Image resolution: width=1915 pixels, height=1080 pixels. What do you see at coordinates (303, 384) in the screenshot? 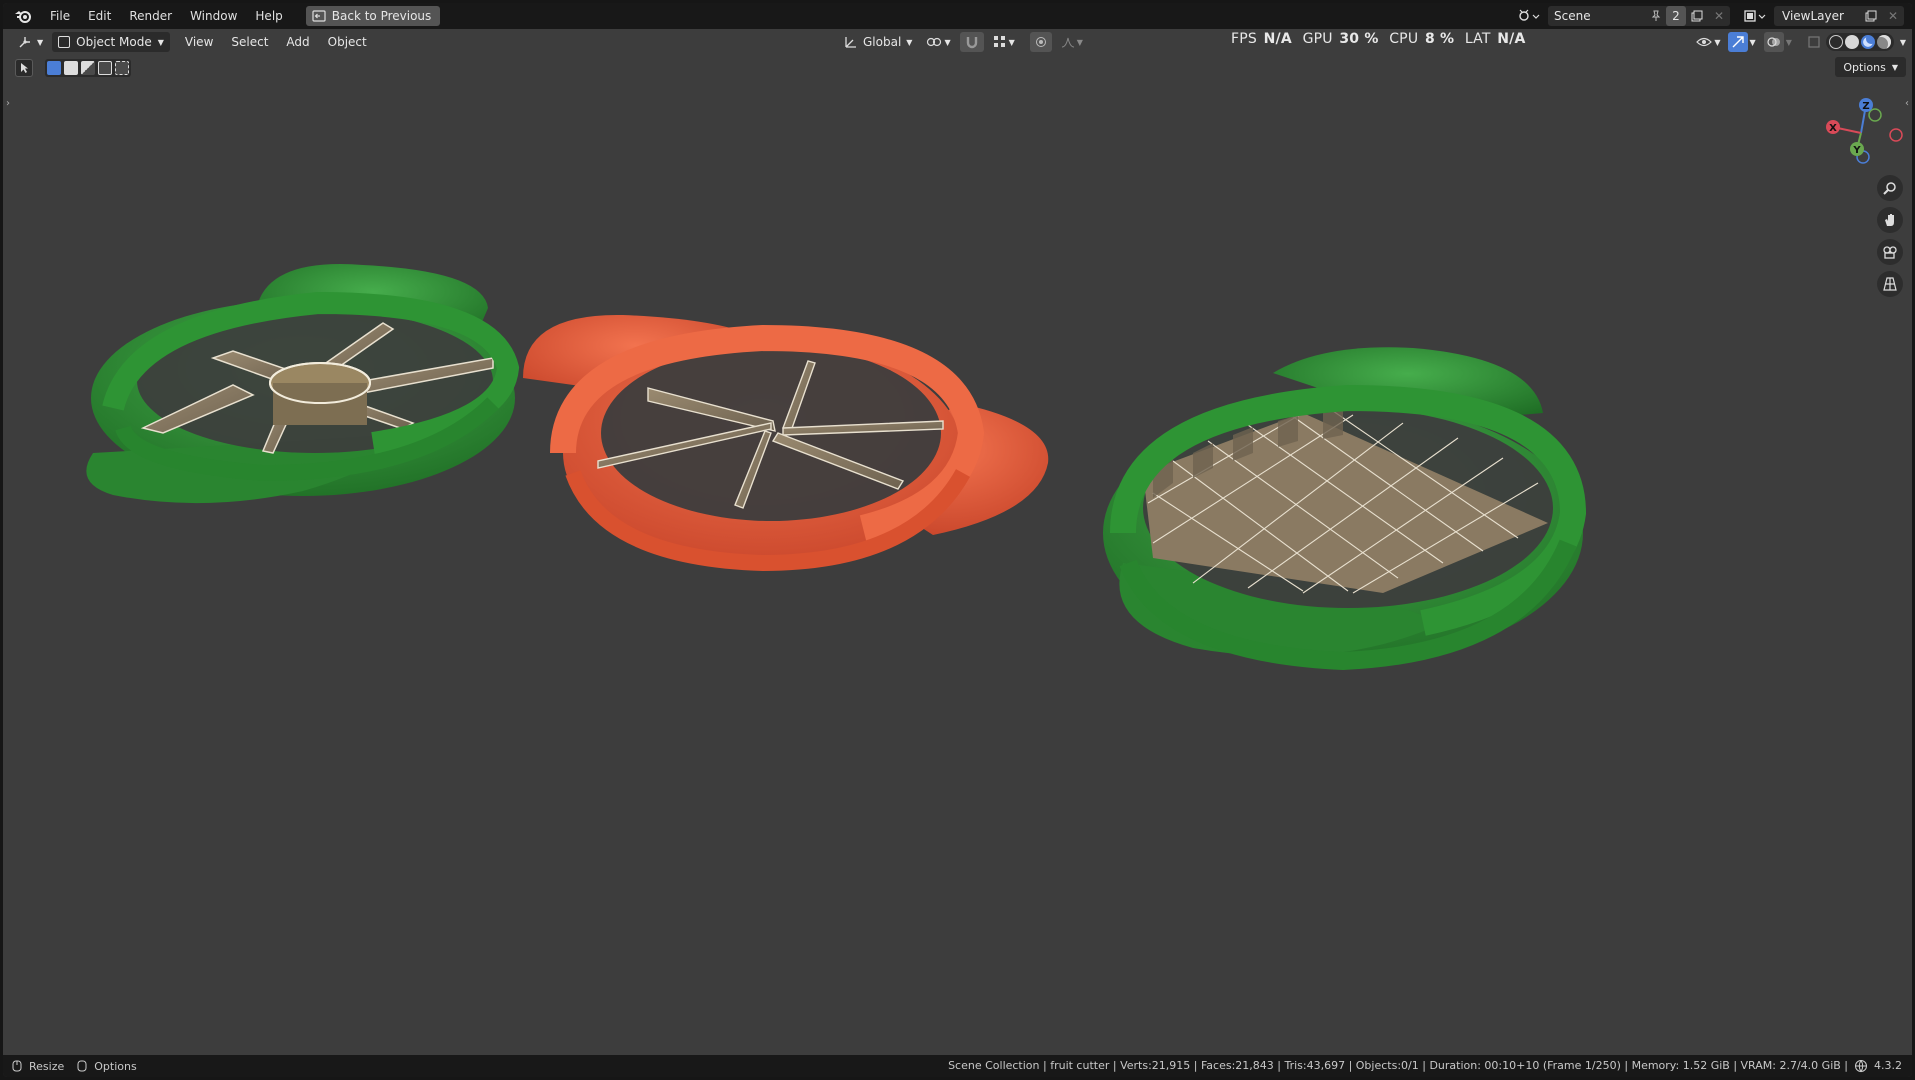
I see `green-radial-cutter` at bounding box center [303, 384].